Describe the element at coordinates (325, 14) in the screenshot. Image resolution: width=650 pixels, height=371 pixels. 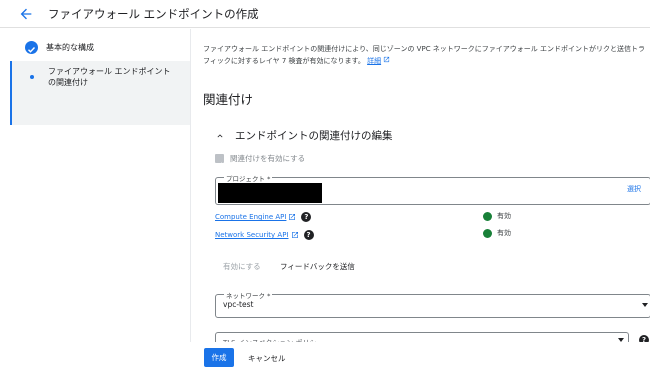
I see `page-header: ファイアウォール エンドポイントの作成` at that location.